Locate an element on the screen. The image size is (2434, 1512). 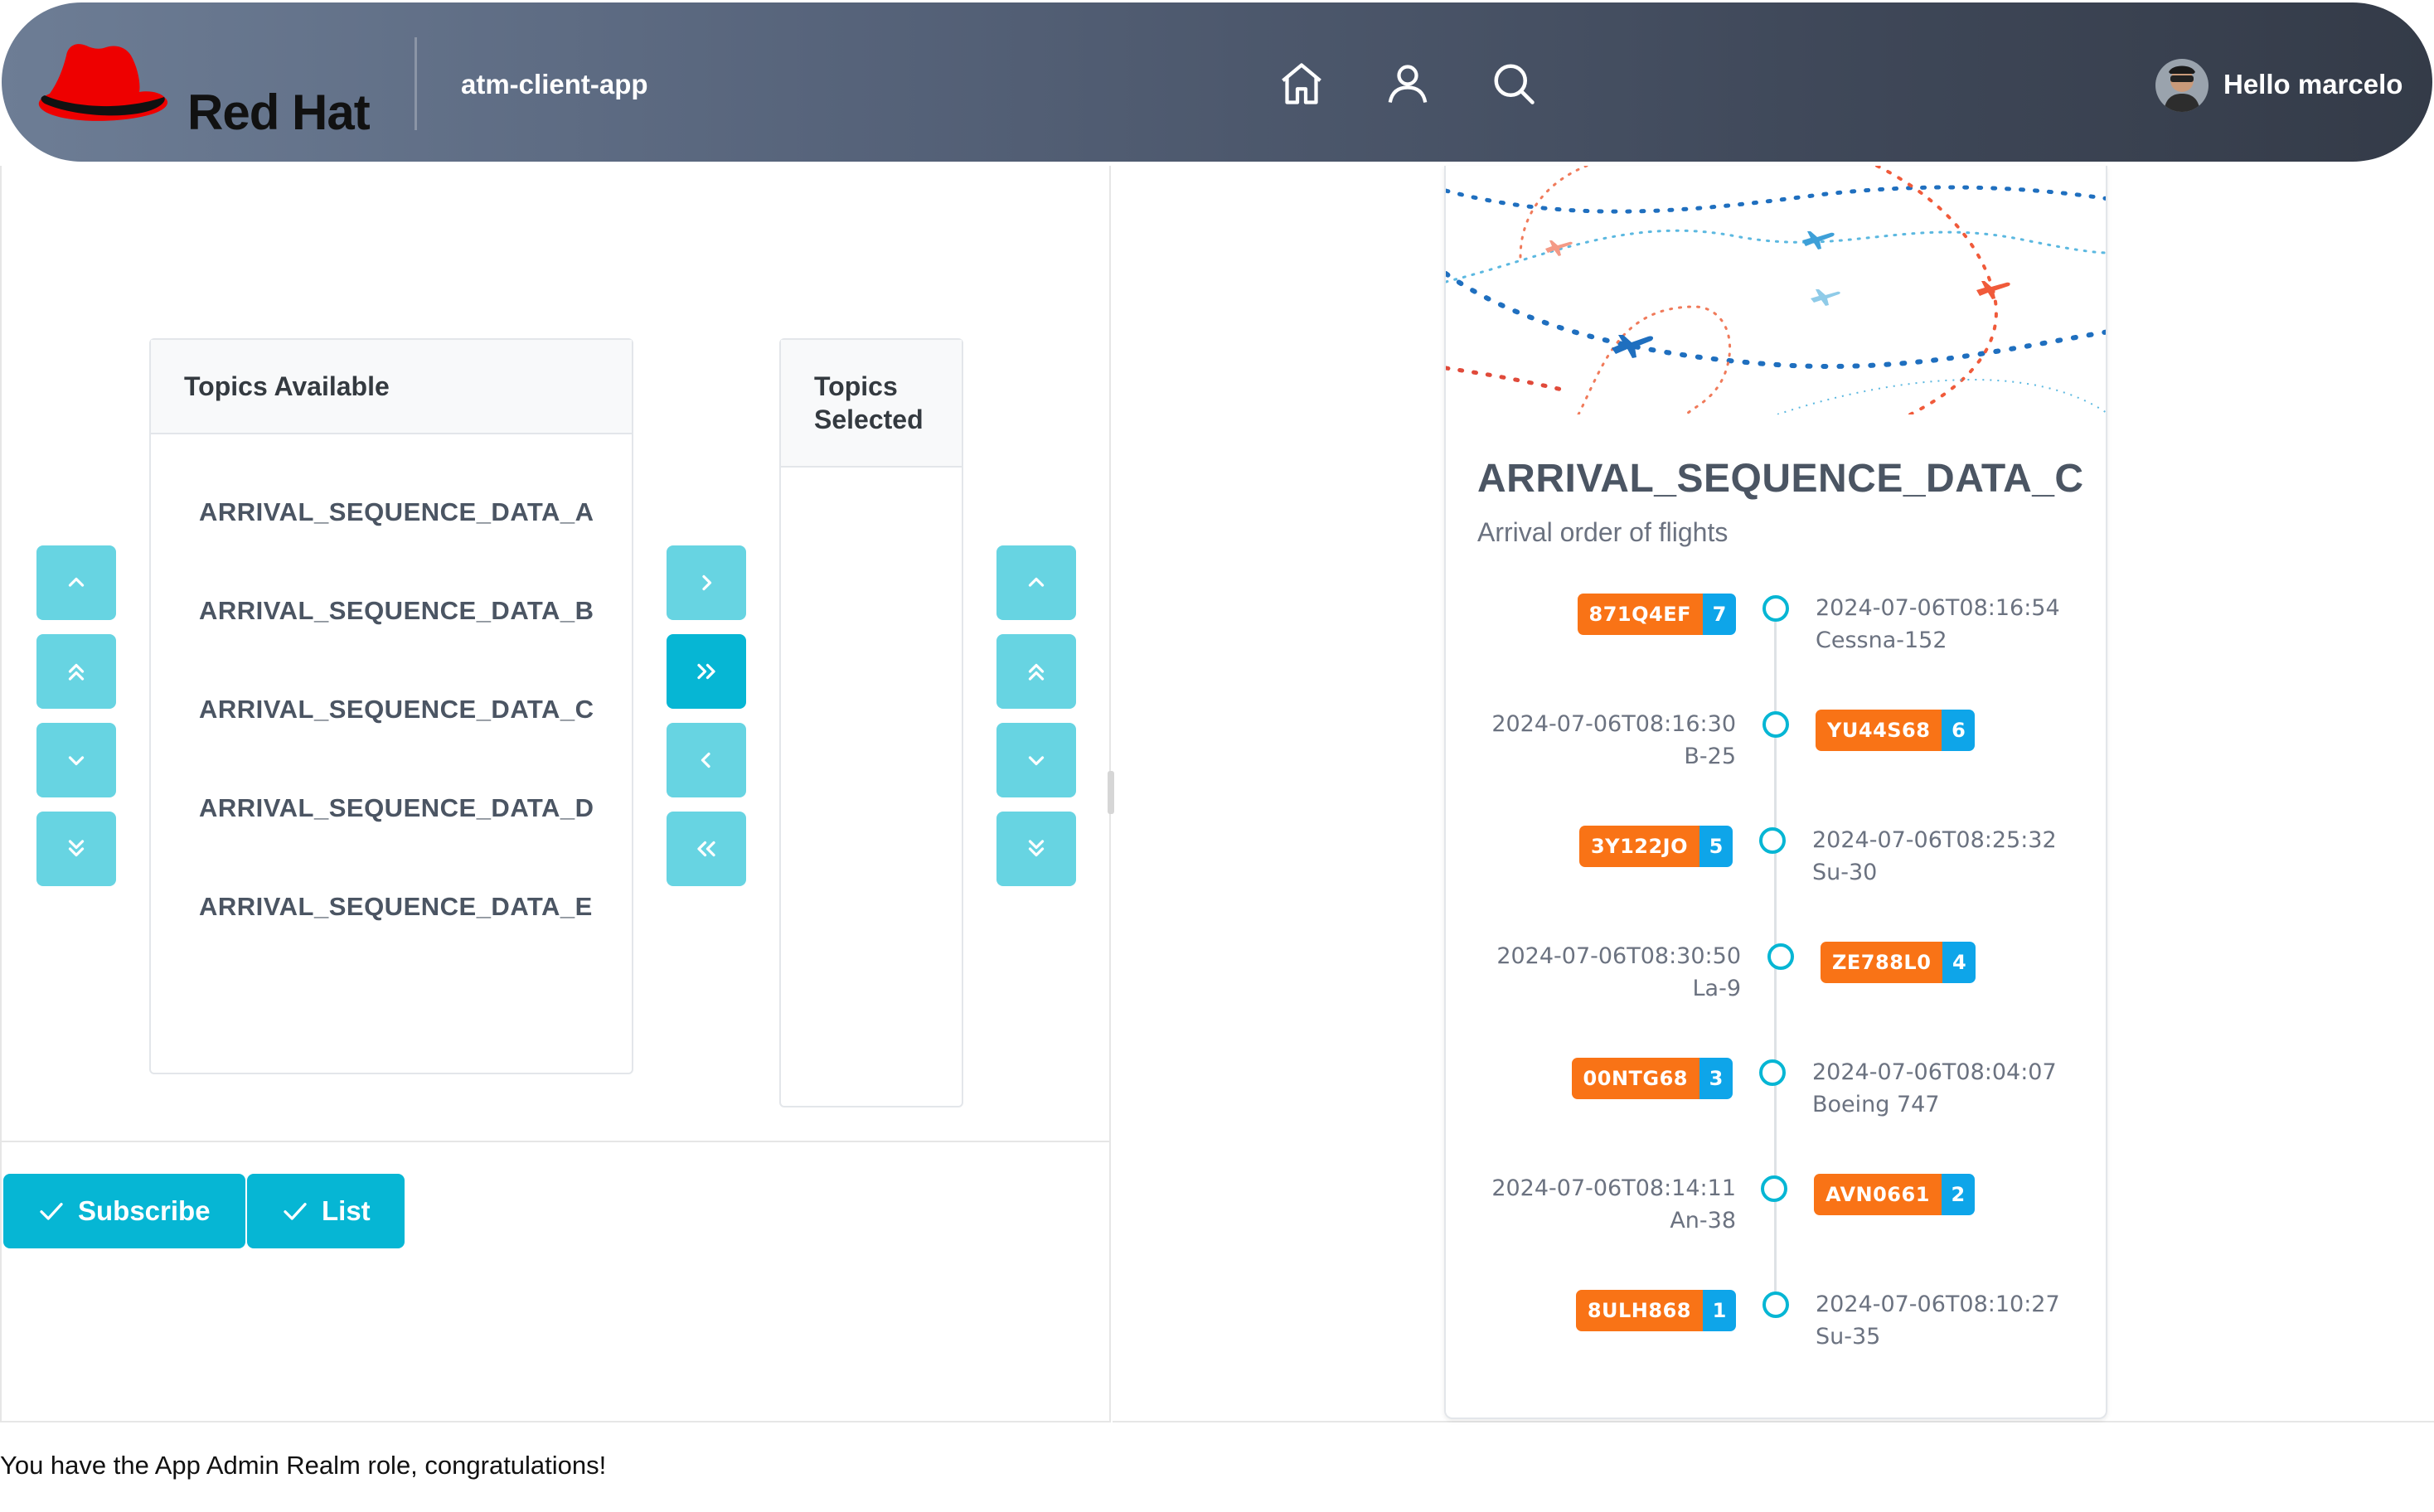
double-chevron-right-icon is located at coordinates (706, 671).